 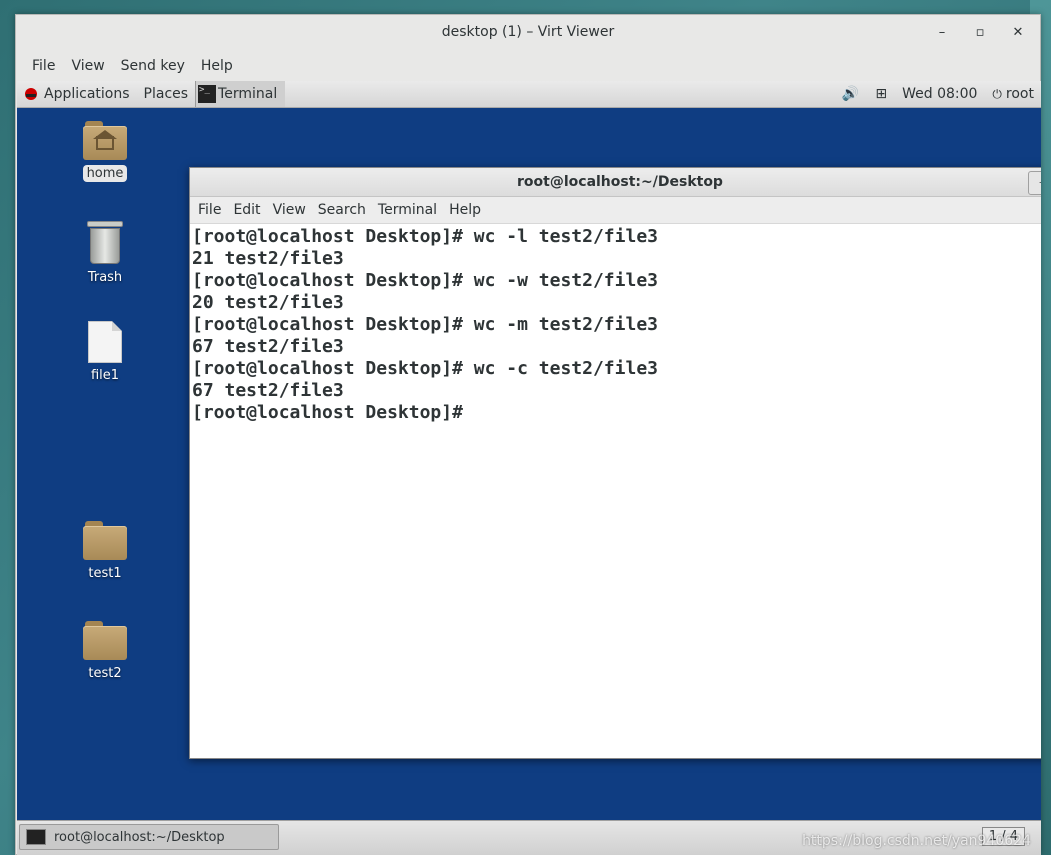 I want to click on places-label: Places, so click(x=166, y=94).